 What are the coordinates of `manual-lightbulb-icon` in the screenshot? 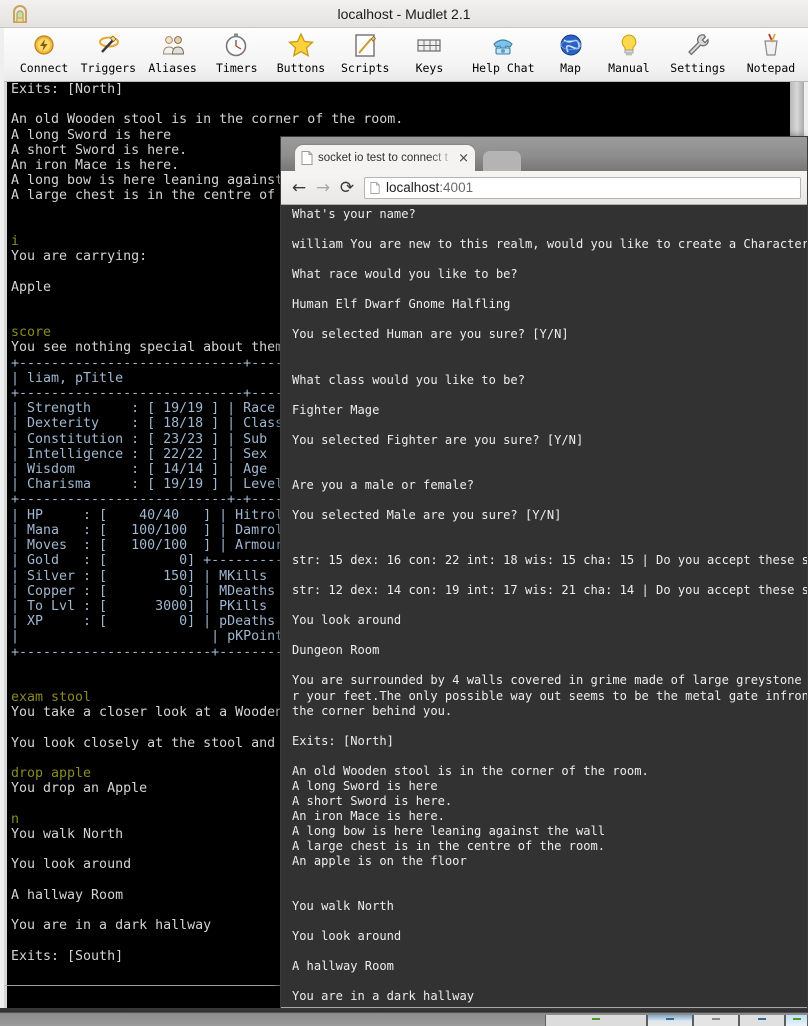 It's located at (629, 45).